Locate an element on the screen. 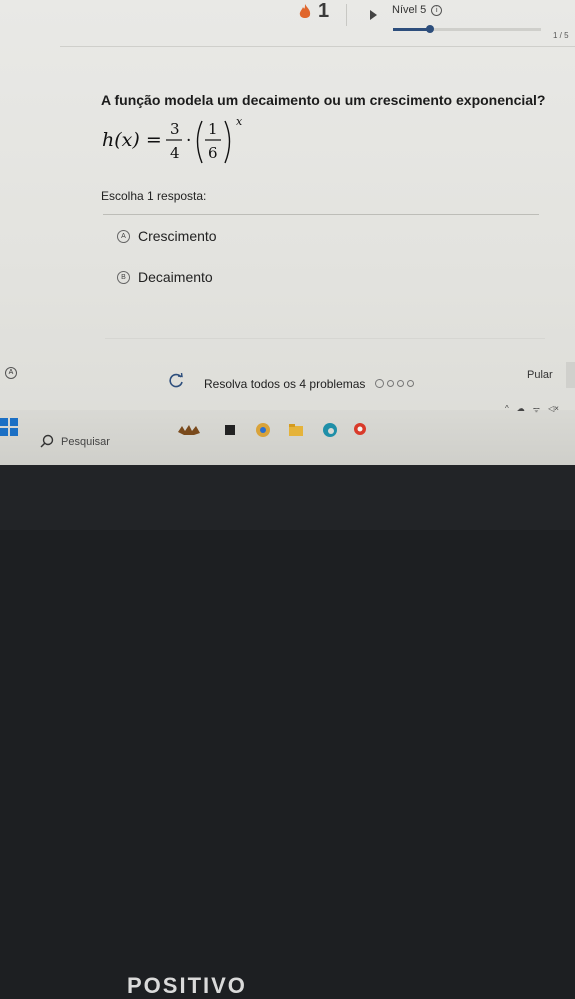 The width and height of the screenshot is (575, 999). level-label: Nível 5 i is located at coordinates (417, 10).